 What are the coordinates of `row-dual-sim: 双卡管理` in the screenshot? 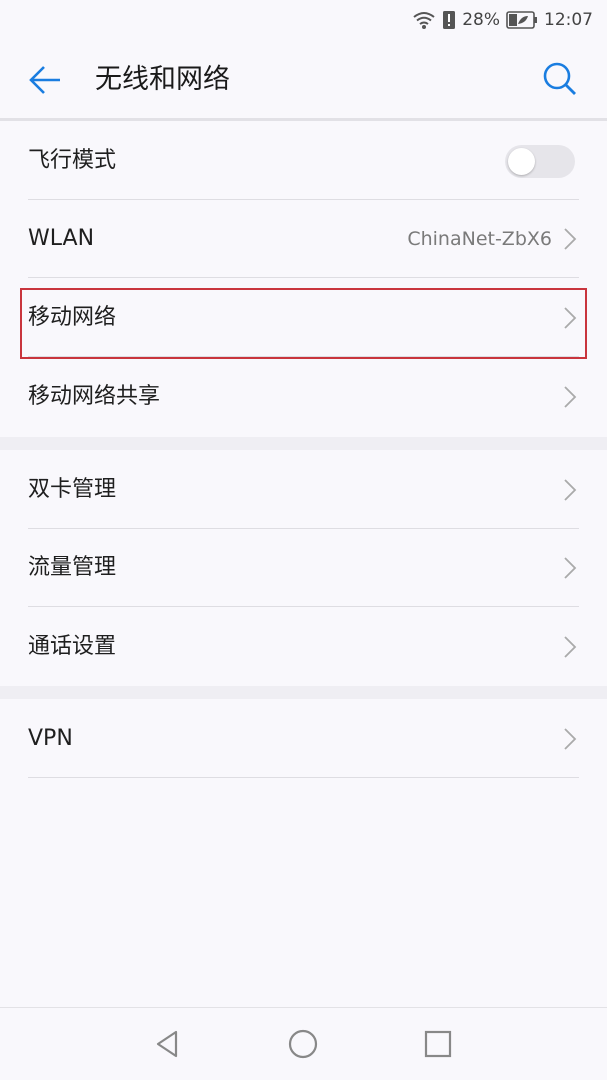 It's located at (303, 490).